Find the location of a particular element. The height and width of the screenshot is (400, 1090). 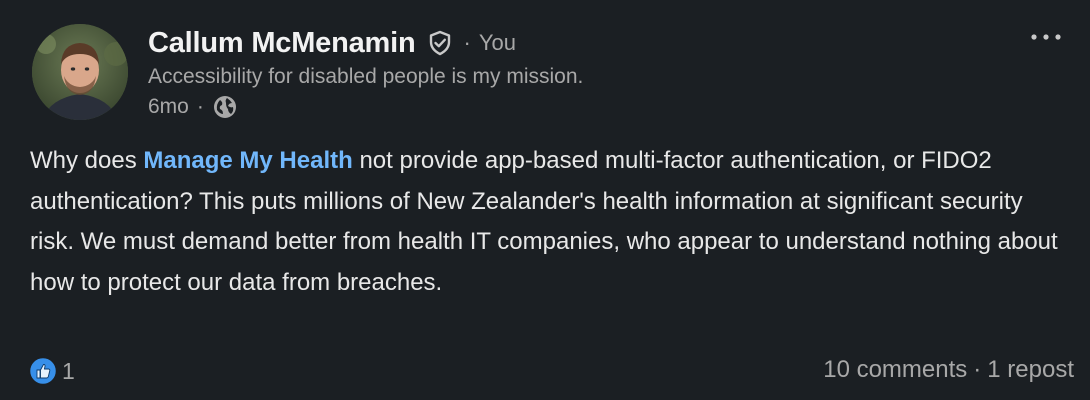

post-text-before: Why does is located at coordinates (87, 160).